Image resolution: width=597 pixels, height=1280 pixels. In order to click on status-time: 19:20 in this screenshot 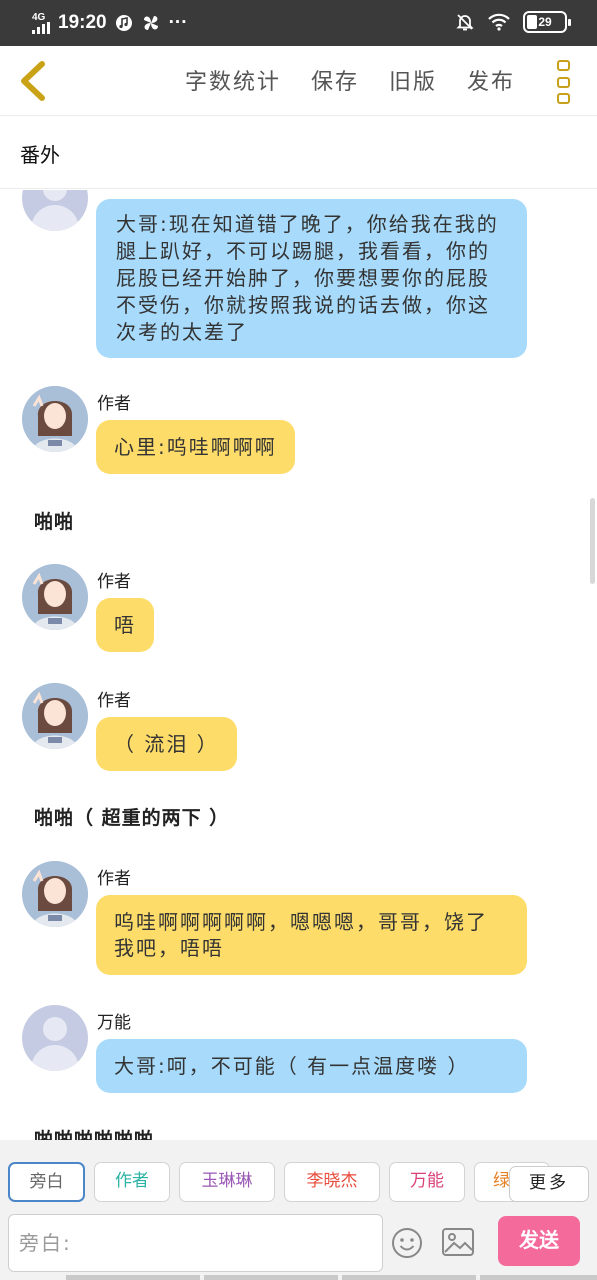, I will do `click(82, 22)`.